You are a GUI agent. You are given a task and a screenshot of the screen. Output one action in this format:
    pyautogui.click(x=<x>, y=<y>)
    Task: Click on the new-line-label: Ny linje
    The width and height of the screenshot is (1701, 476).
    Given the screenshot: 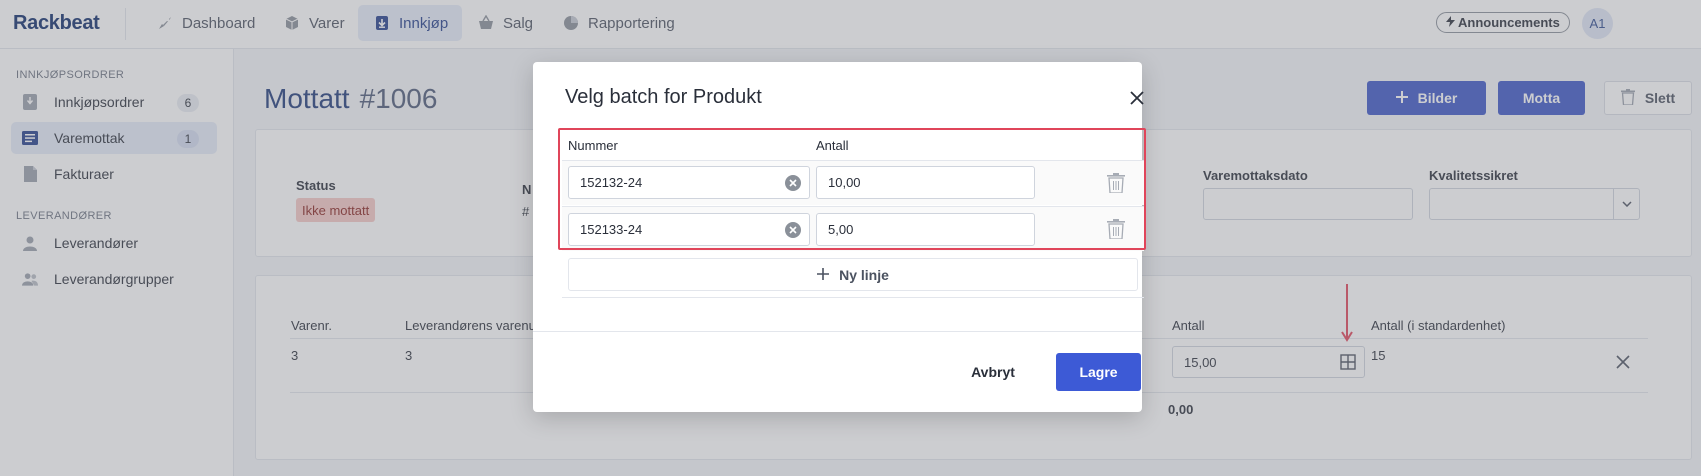 What is the action you would take?
    pyautogui.click(x=864, y=274)
    